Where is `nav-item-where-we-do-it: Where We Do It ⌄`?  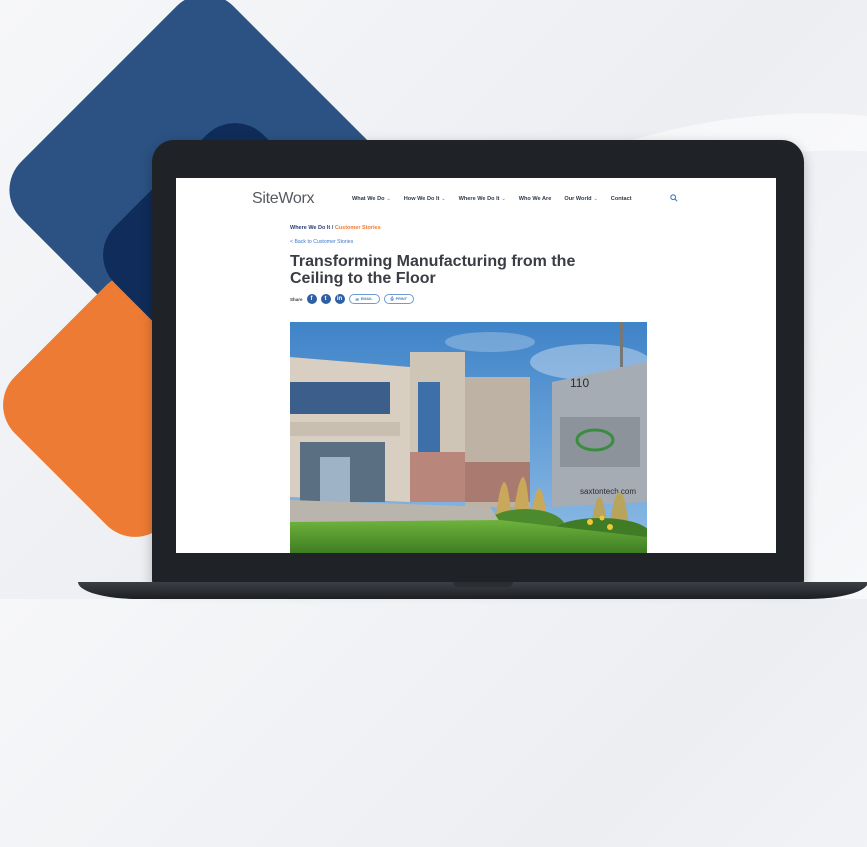
nav-item-where-we-do-it: Where We Do It ⌄ is located at coordinates (482, 199).